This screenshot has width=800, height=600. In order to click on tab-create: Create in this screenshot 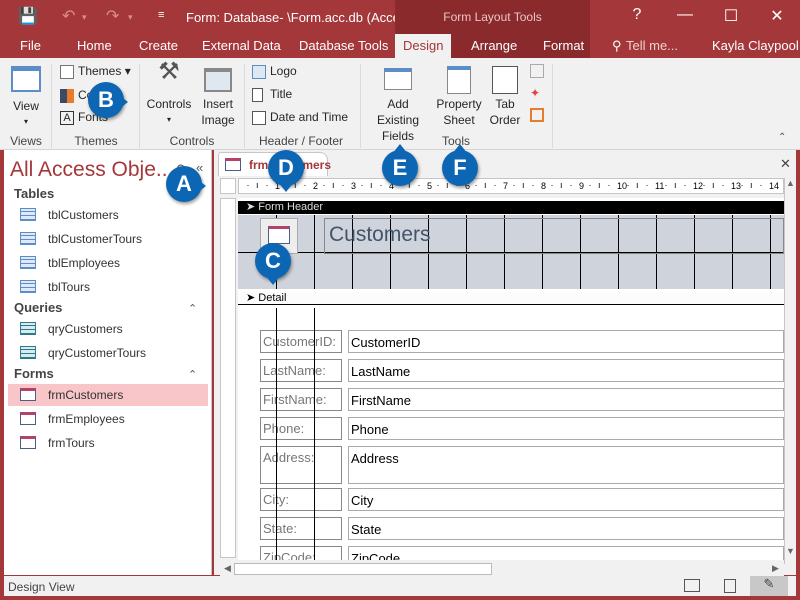, I will do `click(158, 45)`.